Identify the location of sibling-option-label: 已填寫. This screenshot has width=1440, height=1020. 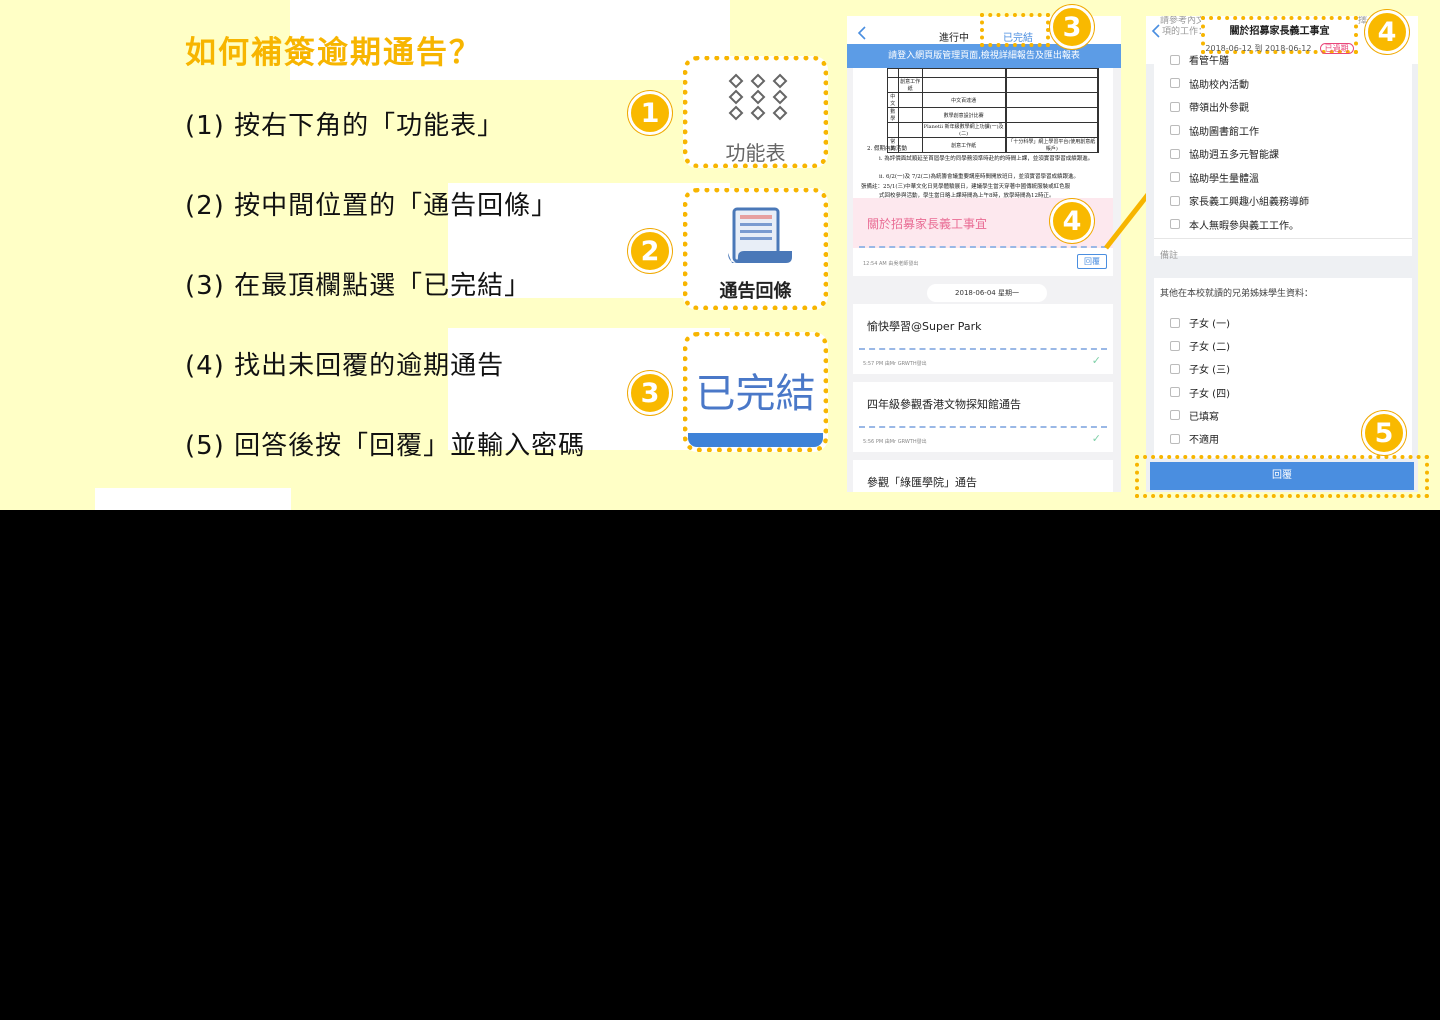
(1204, 417).